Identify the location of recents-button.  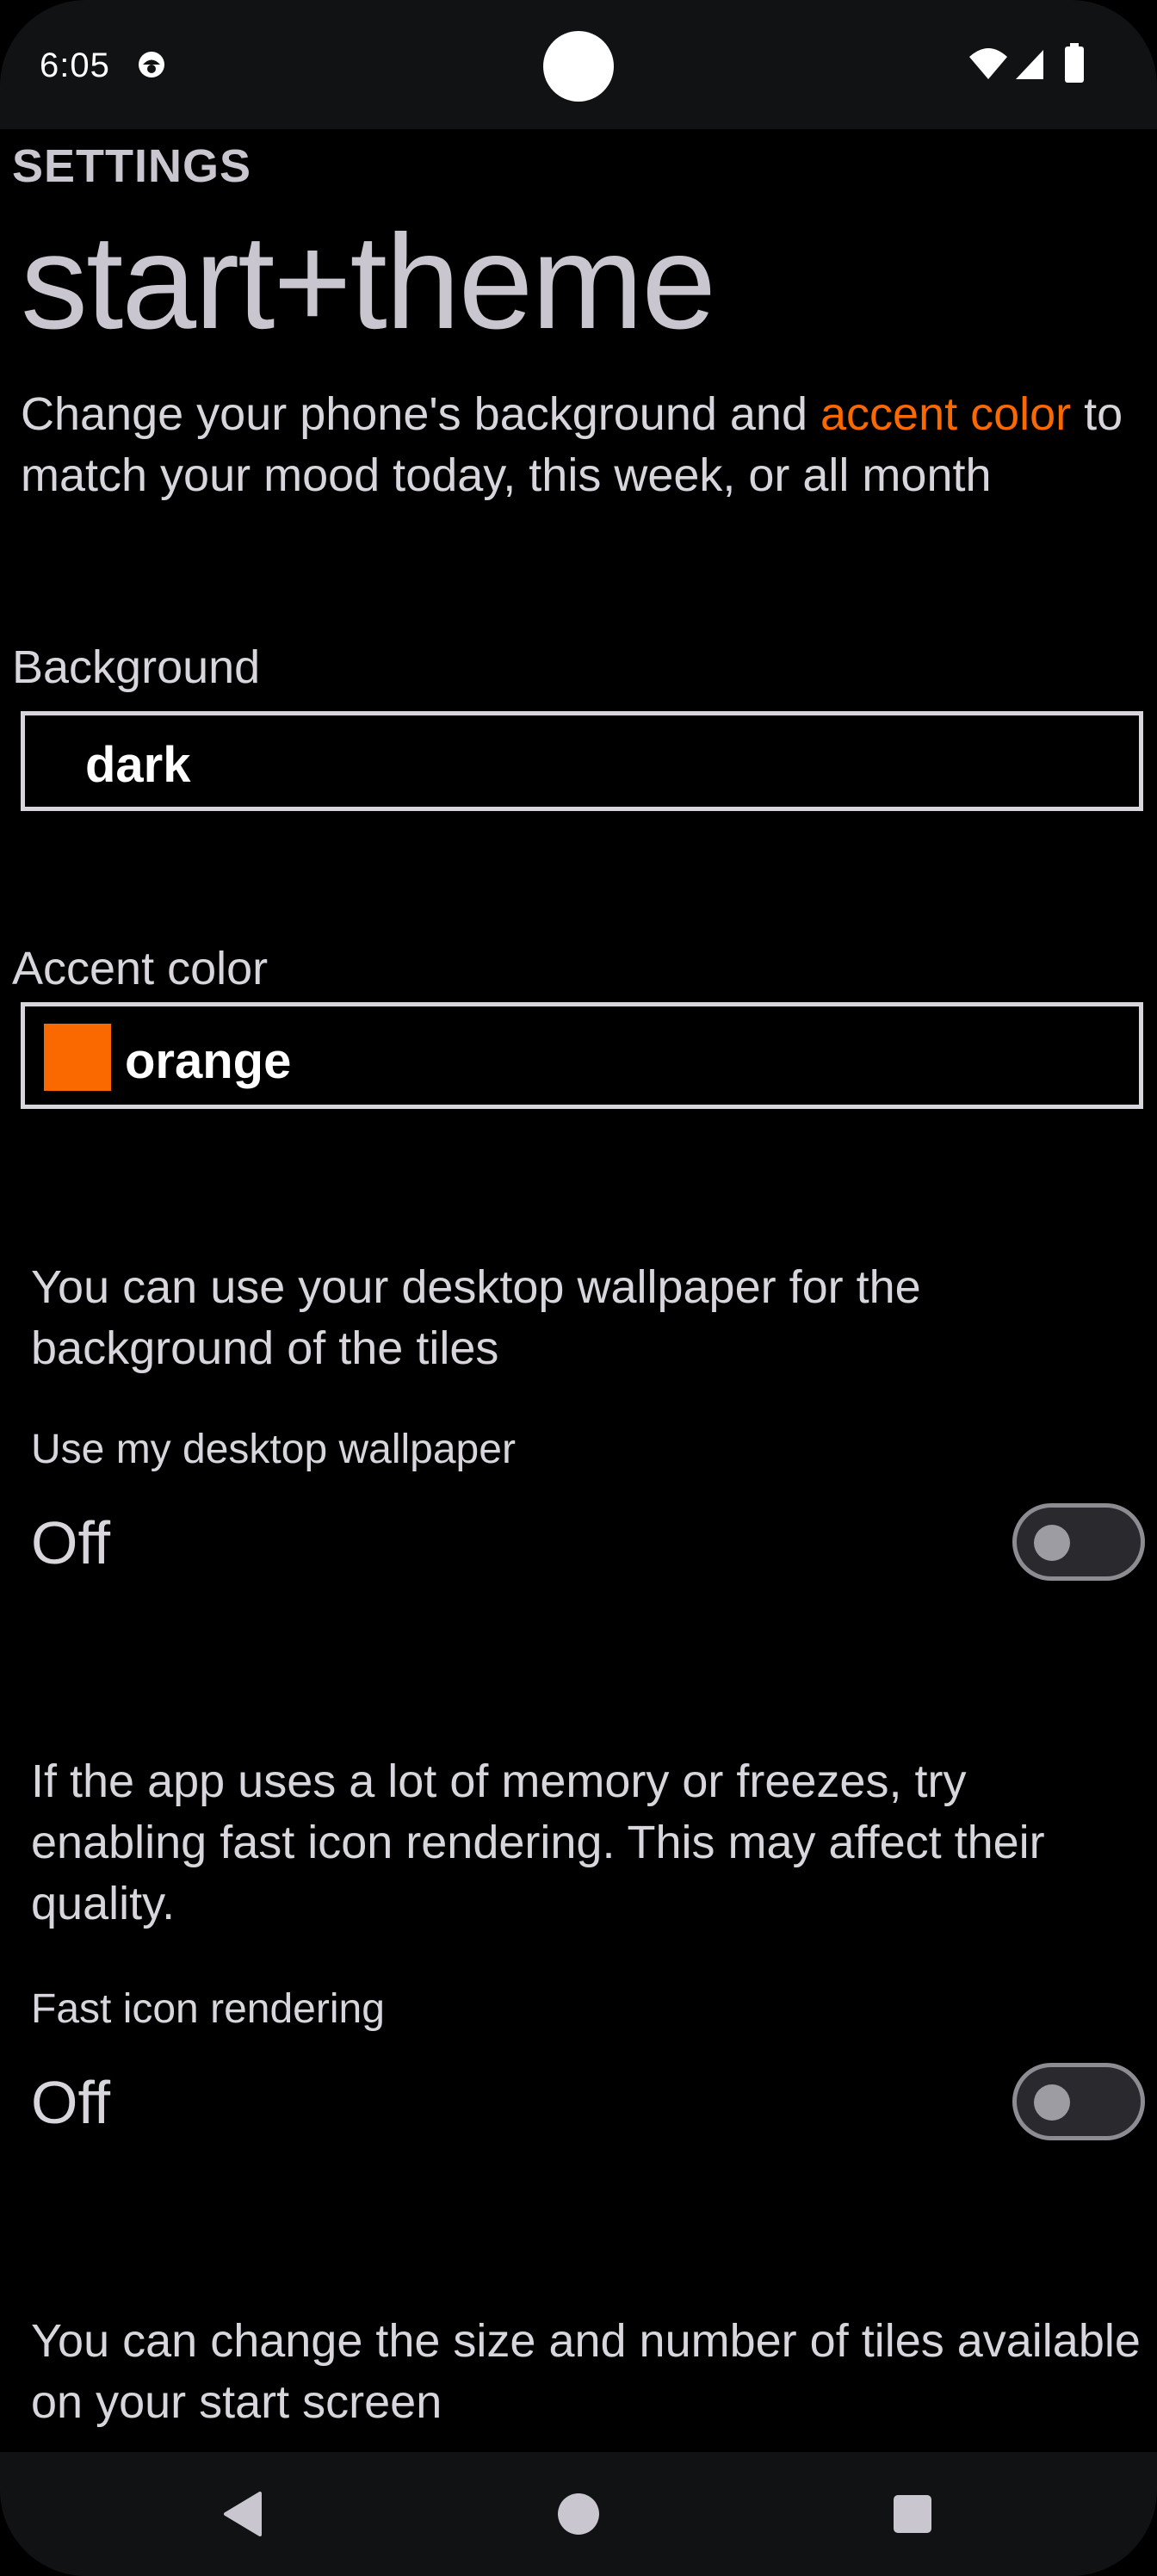
(913, 2514).